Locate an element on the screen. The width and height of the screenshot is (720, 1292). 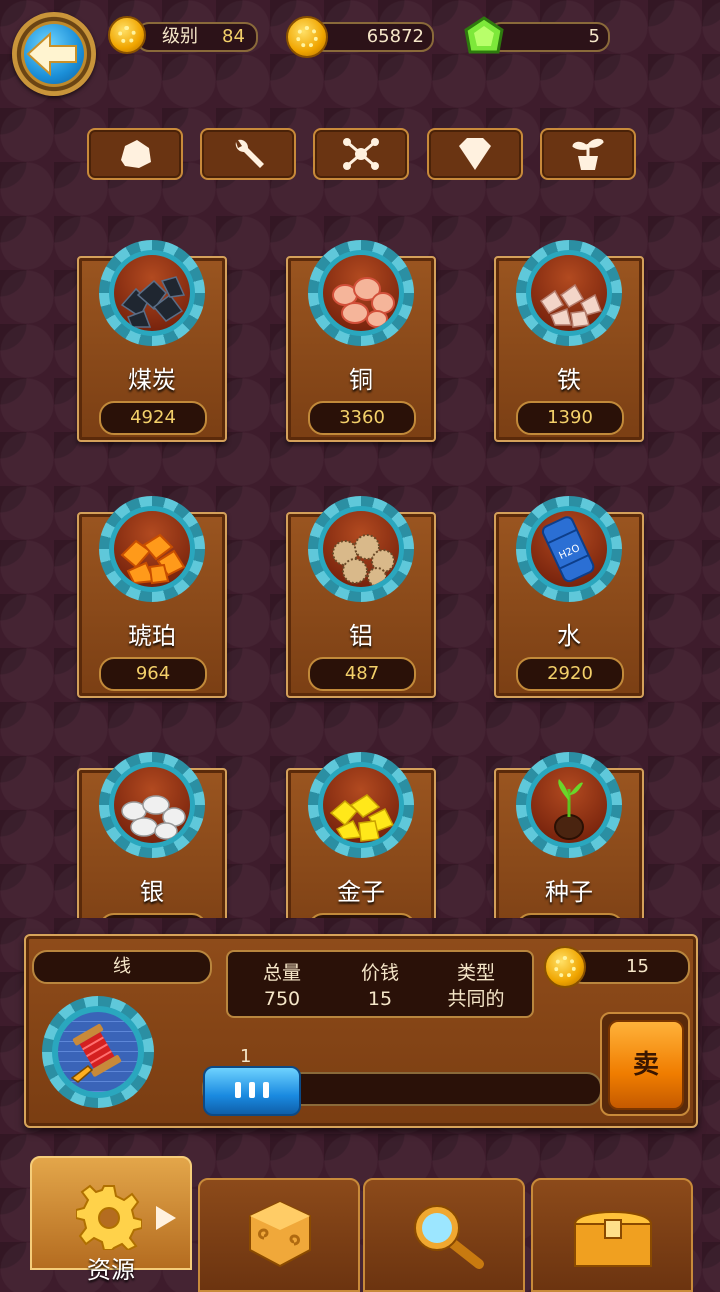
quantity-slider-handle is located at coordinates (252, 1091).